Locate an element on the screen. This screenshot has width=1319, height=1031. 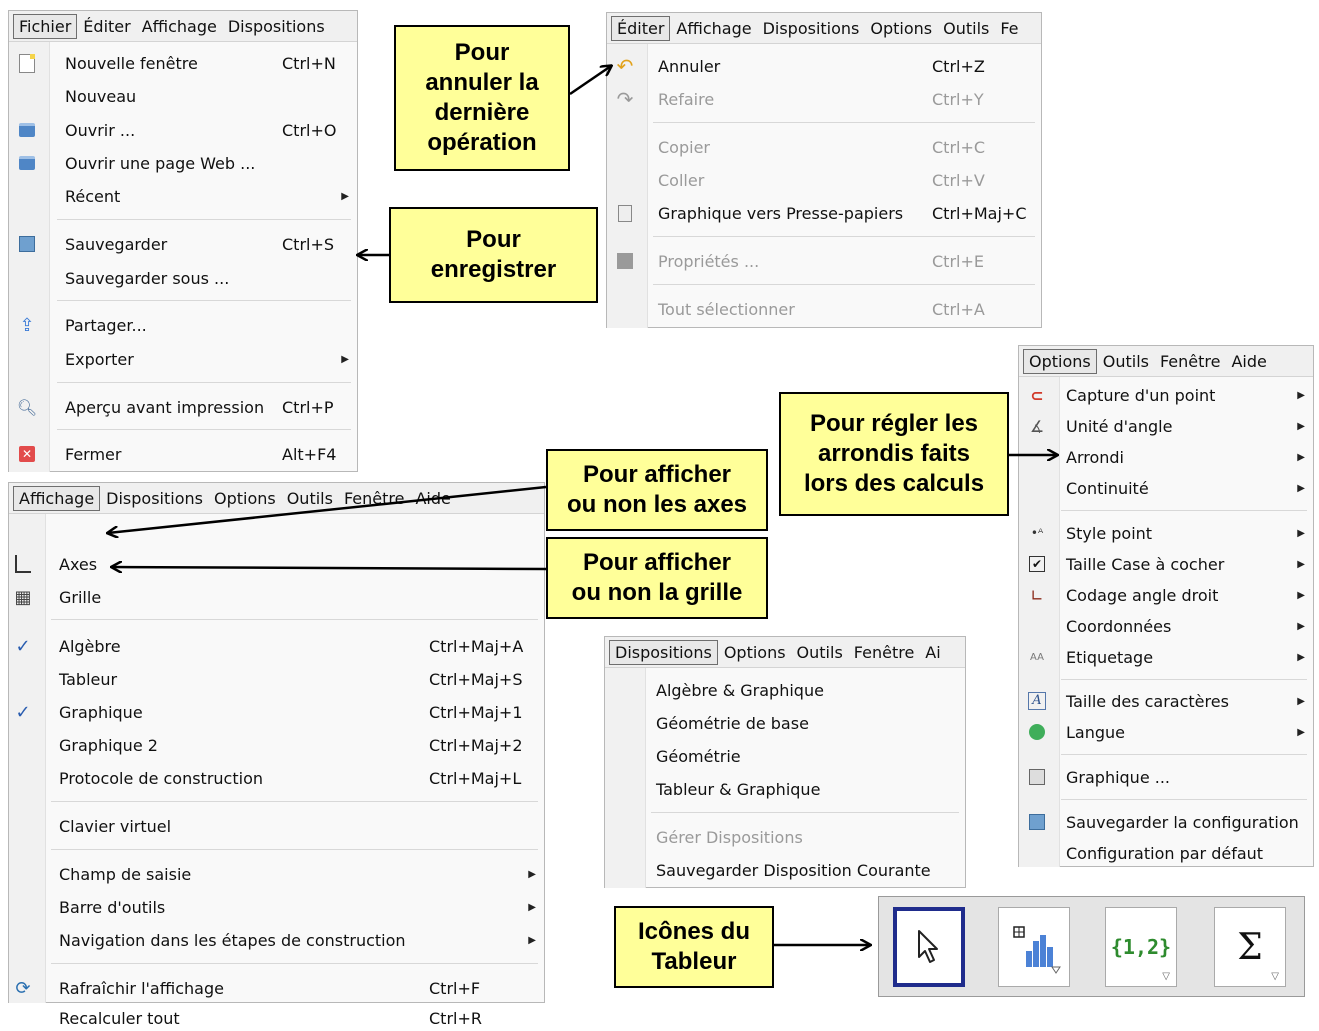
menu-item-recalculer: Recalculer tout Ctrl+R is located at coordinates (276, 1018).